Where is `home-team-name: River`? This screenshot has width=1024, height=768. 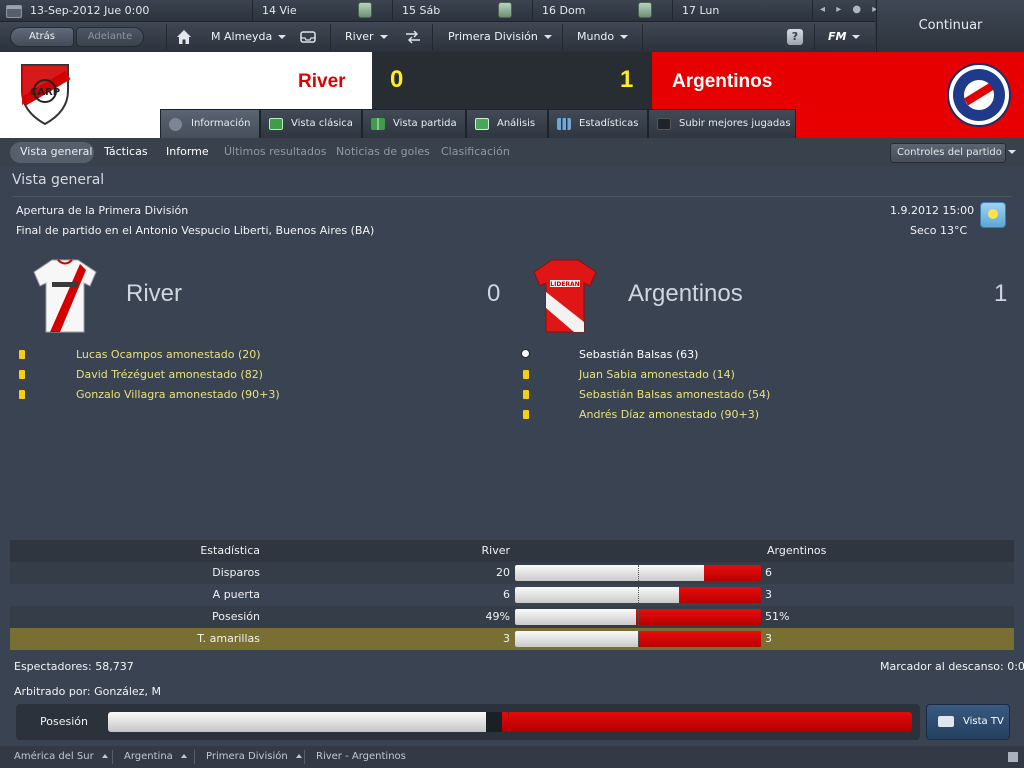 home-team-name: River is located at coordinates (322, 81).